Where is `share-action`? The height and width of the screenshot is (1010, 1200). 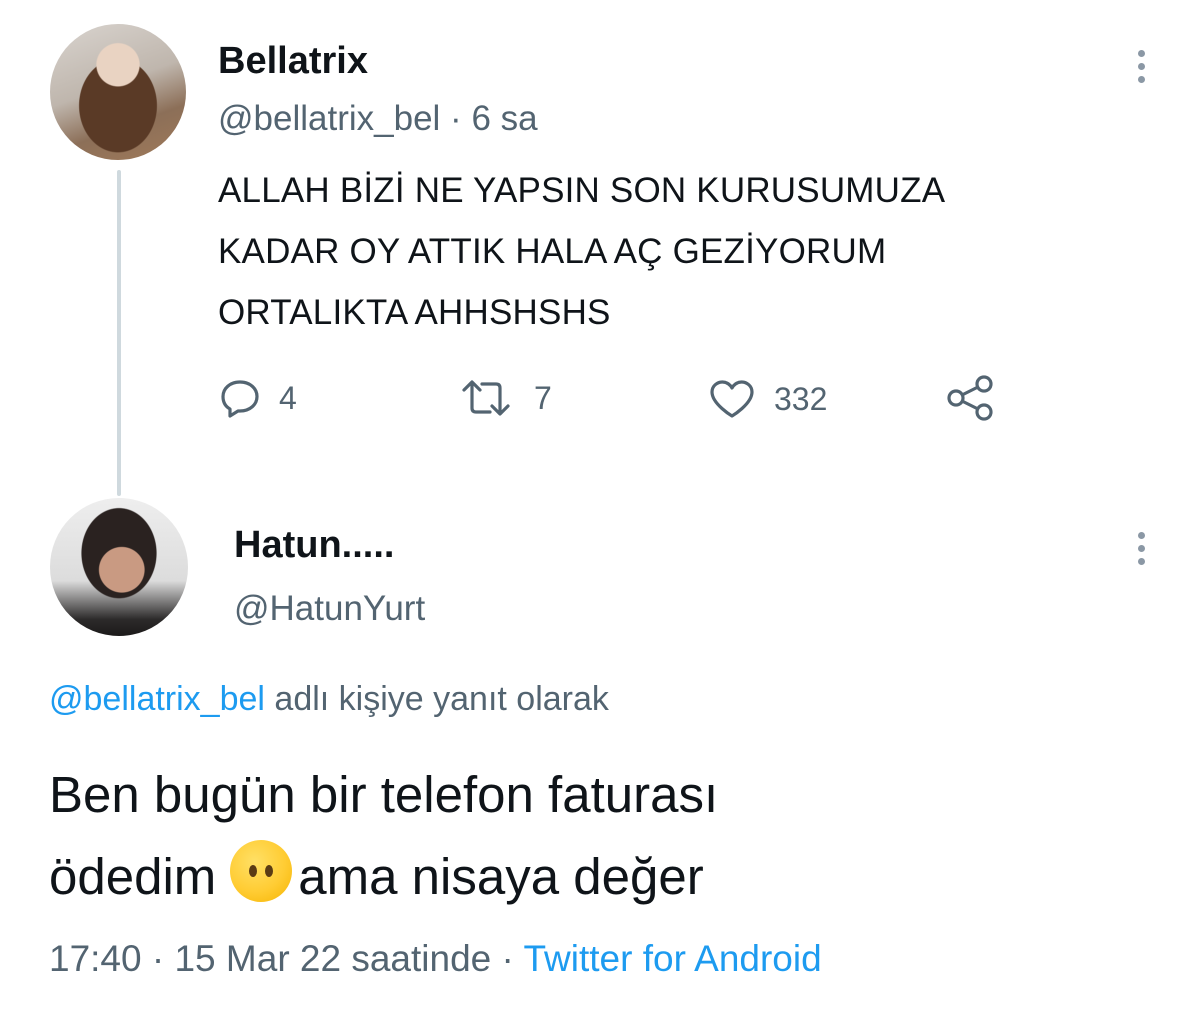
share-action is located at coordinates (971, 398).